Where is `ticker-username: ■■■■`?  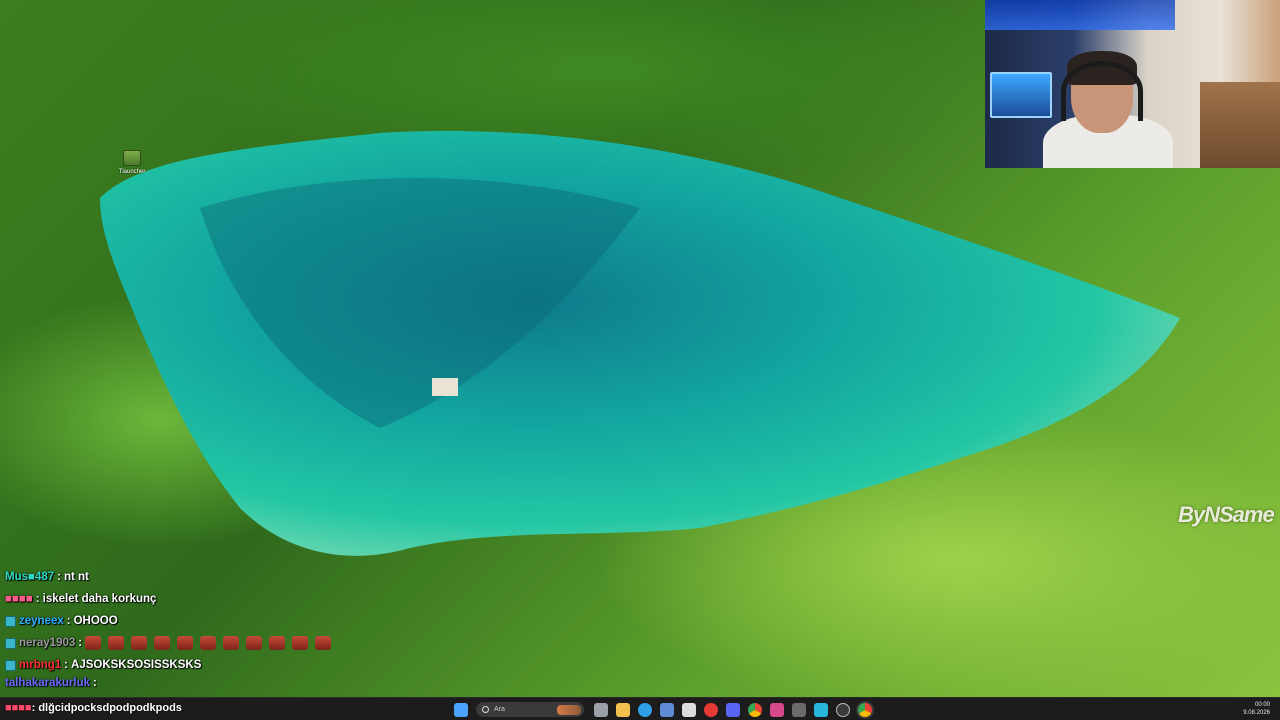
ticker-username: ■■■■ is located at coordinates (18, 708).